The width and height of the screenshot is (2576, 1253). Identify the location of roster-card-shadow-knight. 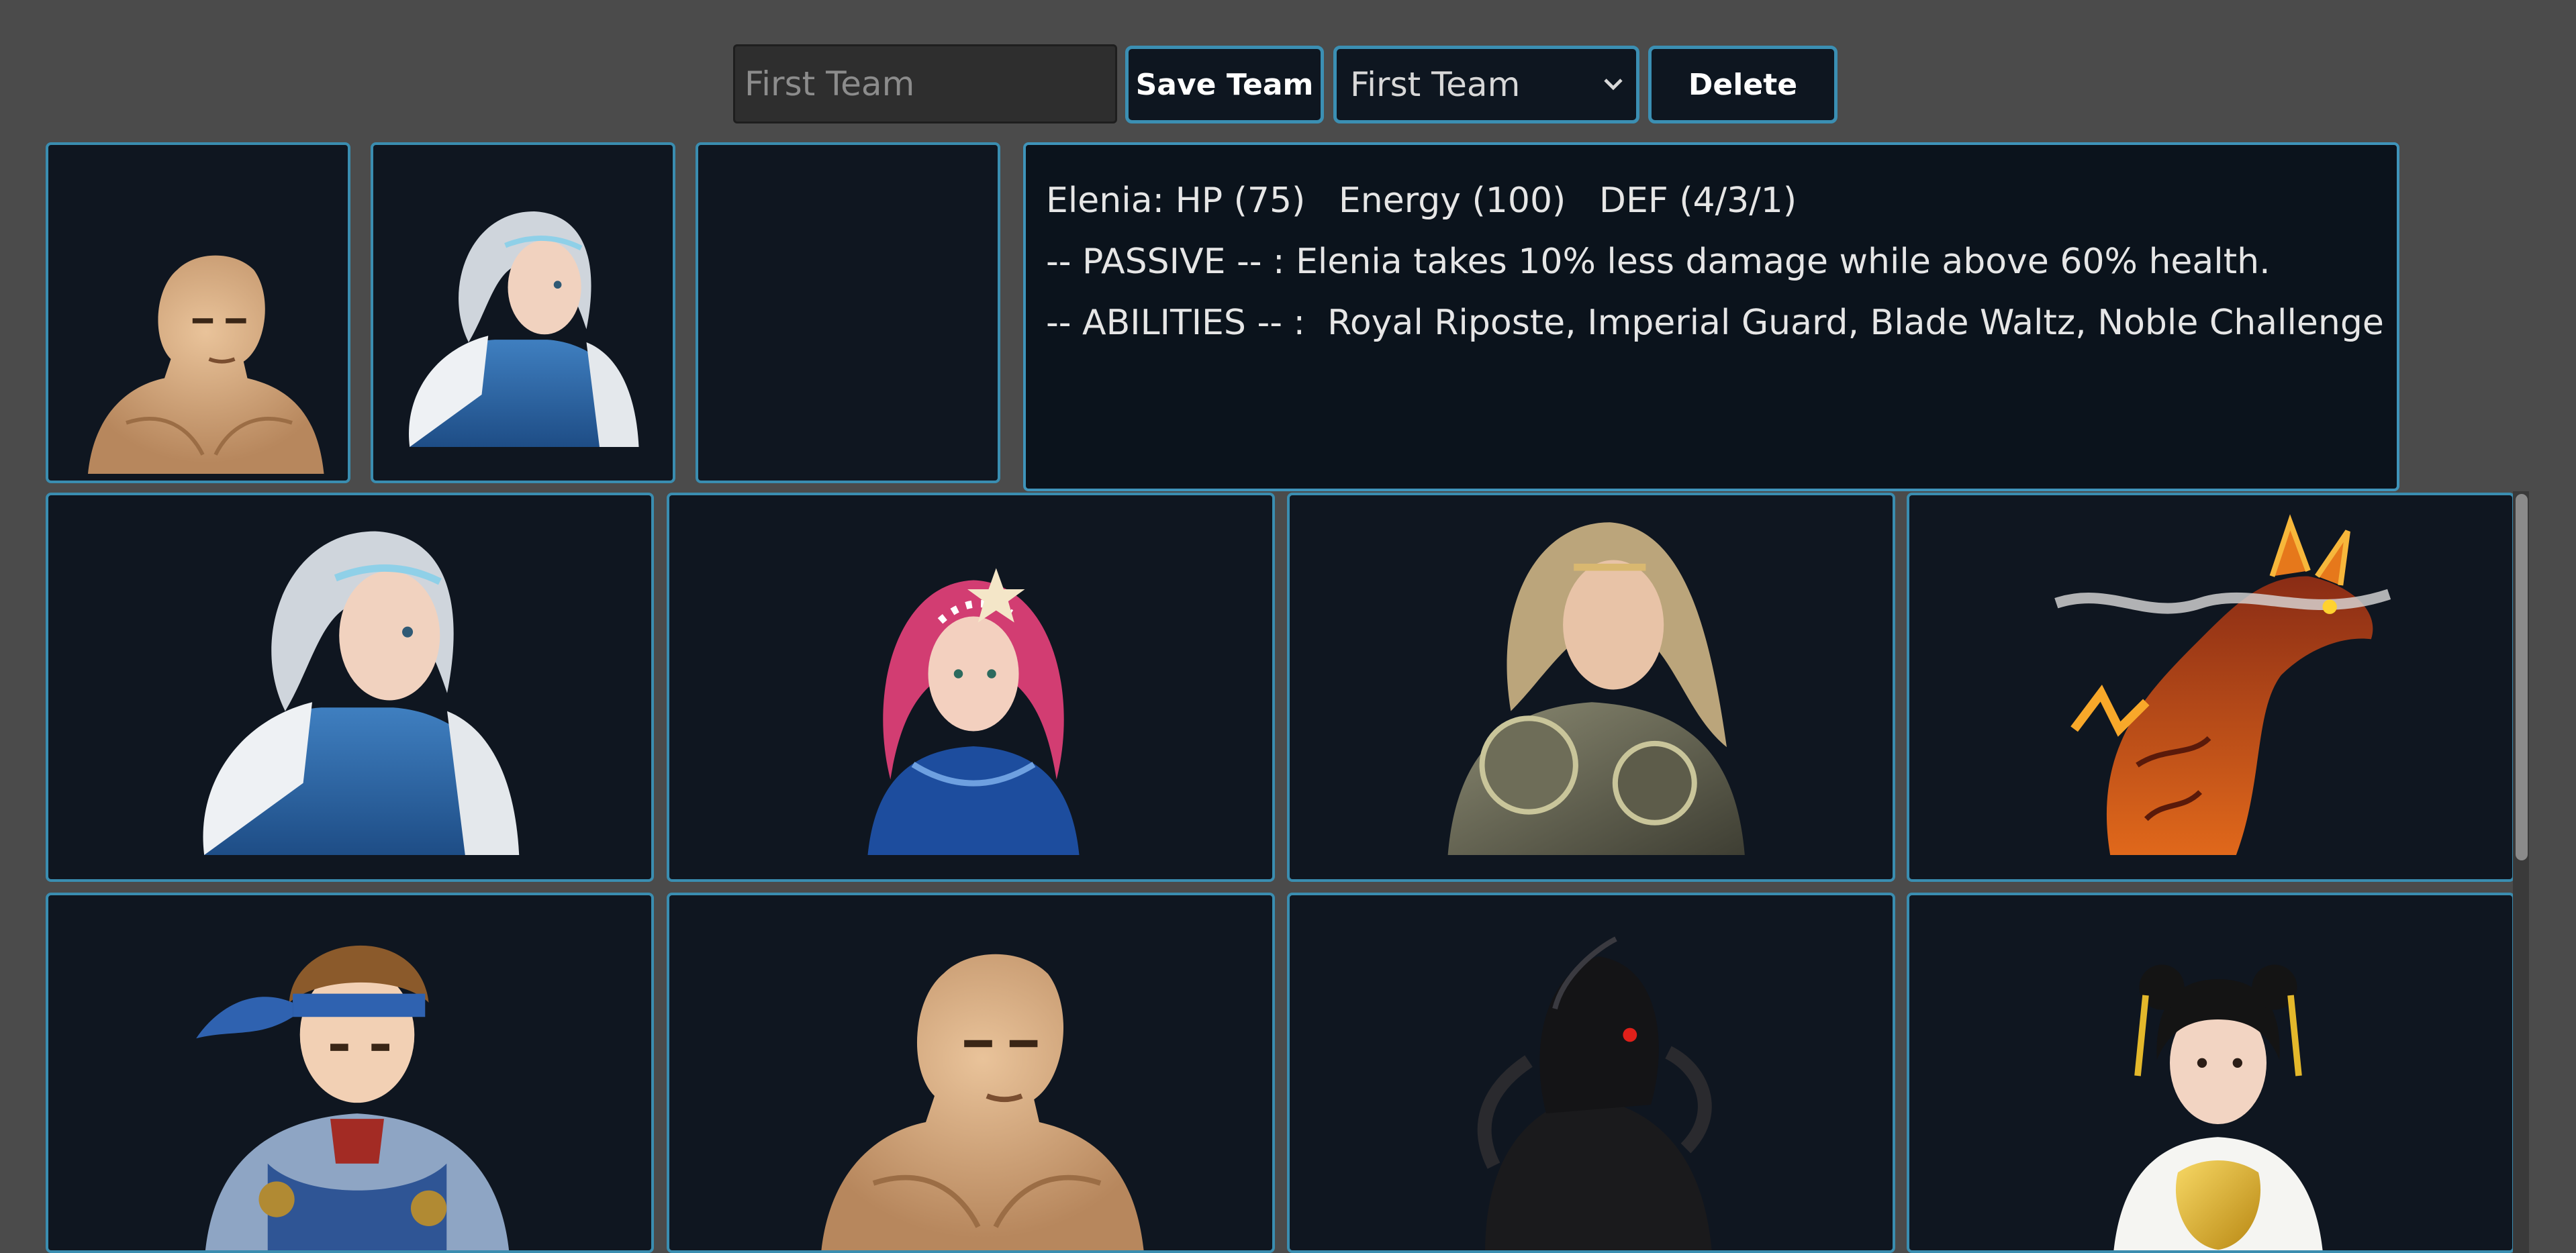
(1591, 1073).